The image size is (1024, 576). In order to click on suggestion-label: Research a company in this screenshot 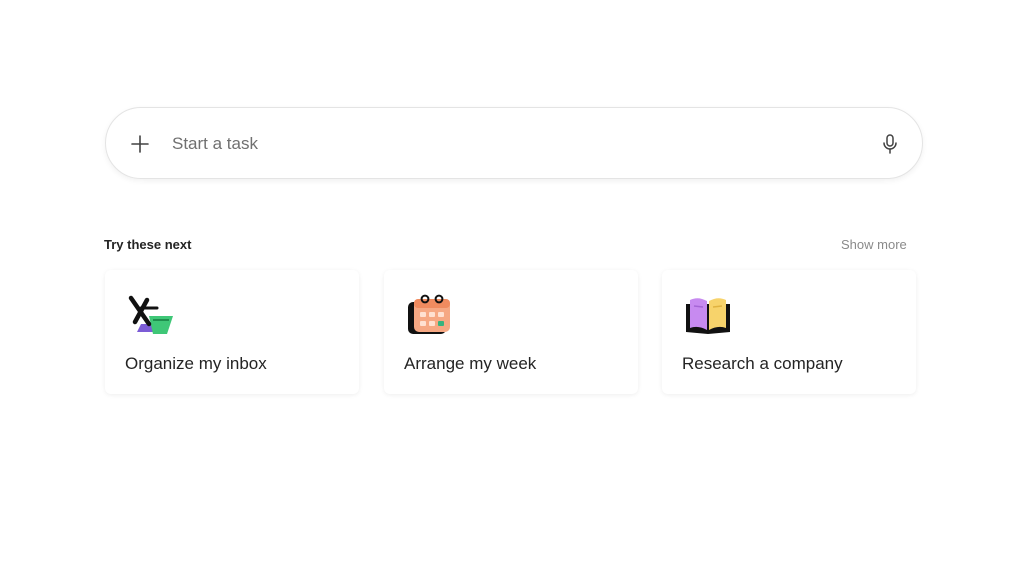, I will do `click(762, 363)`.